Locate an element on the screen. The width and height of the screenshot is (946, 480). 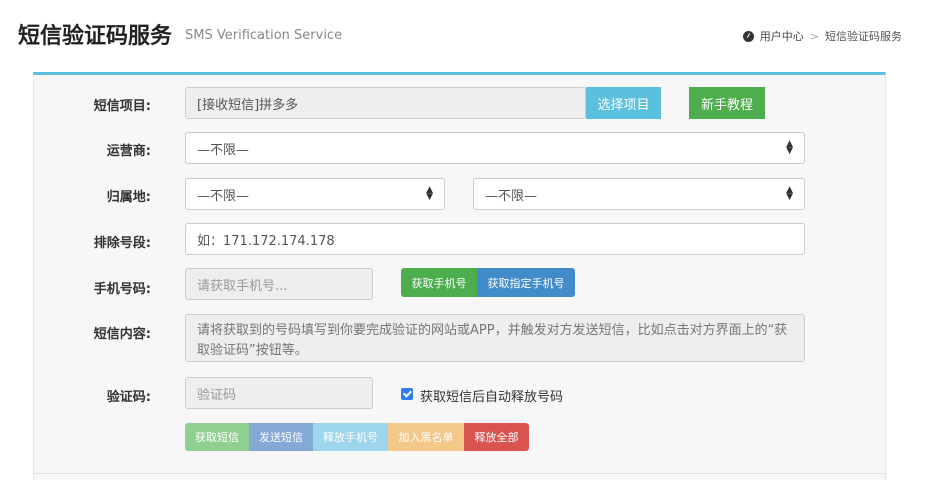
location-label: 归属地: is located at coordinates (128, 197).